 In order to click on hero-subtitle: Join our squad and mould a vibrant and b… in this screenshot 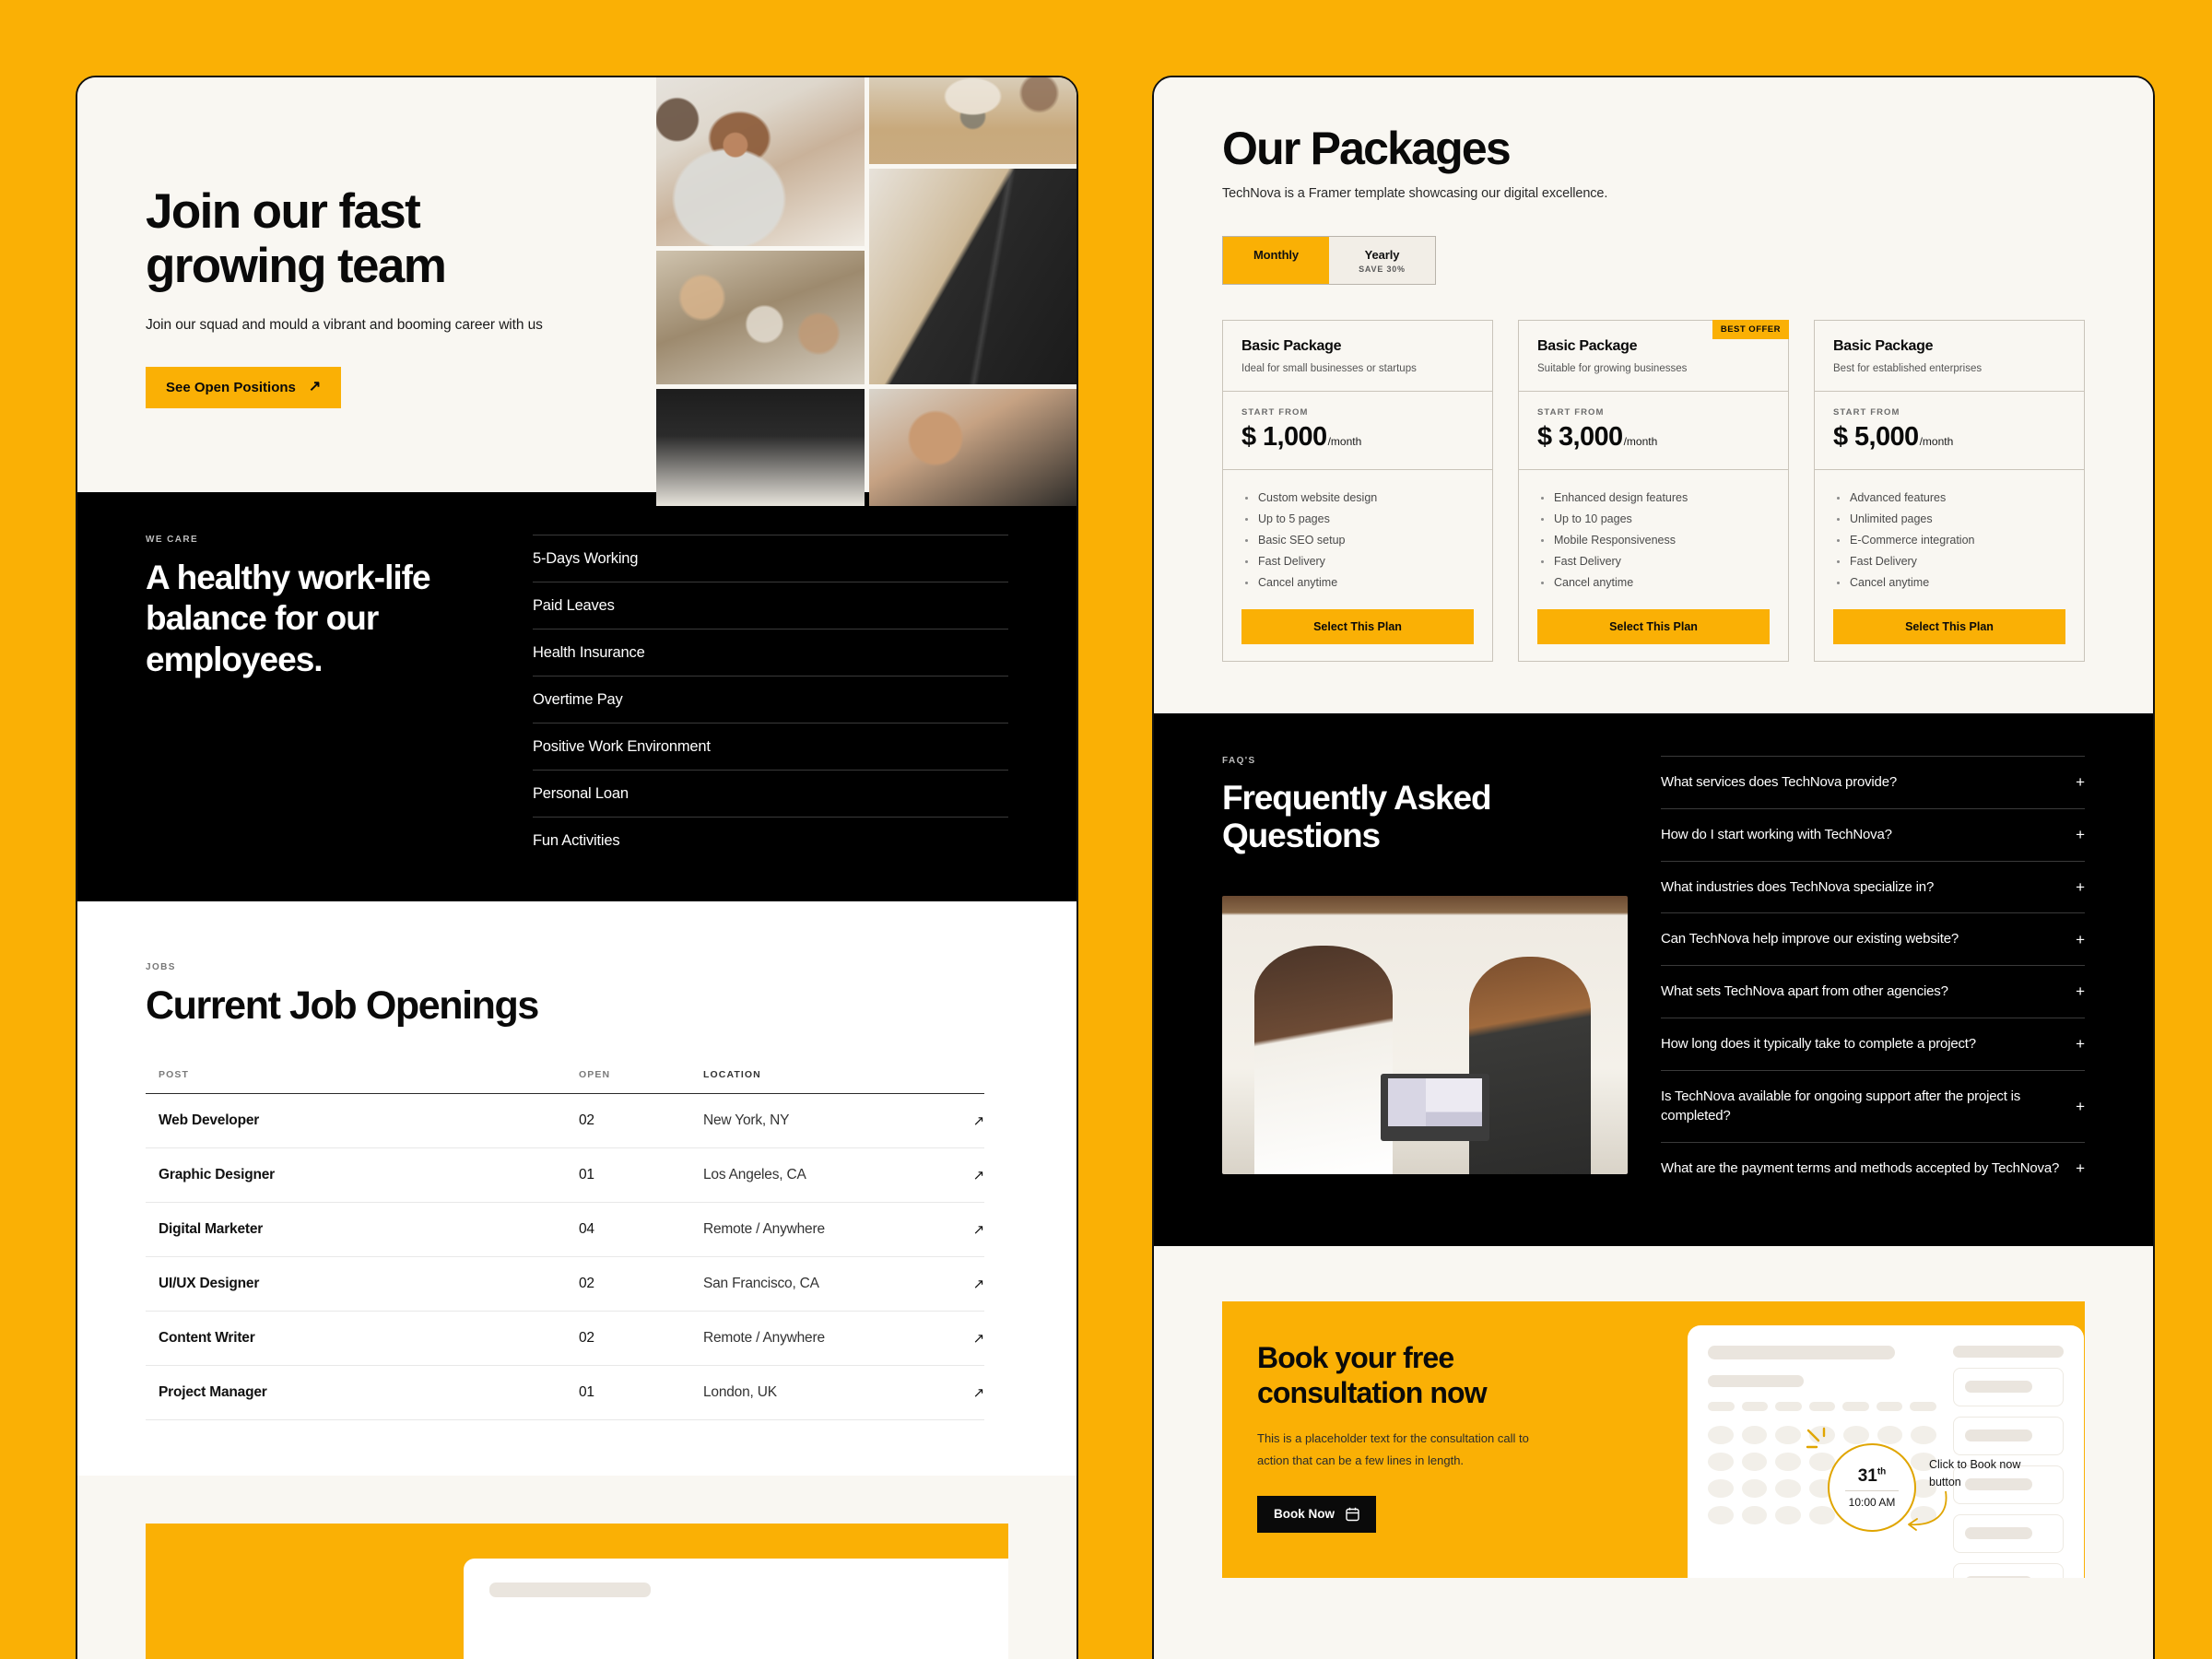, I will do `click(344, 324)`.